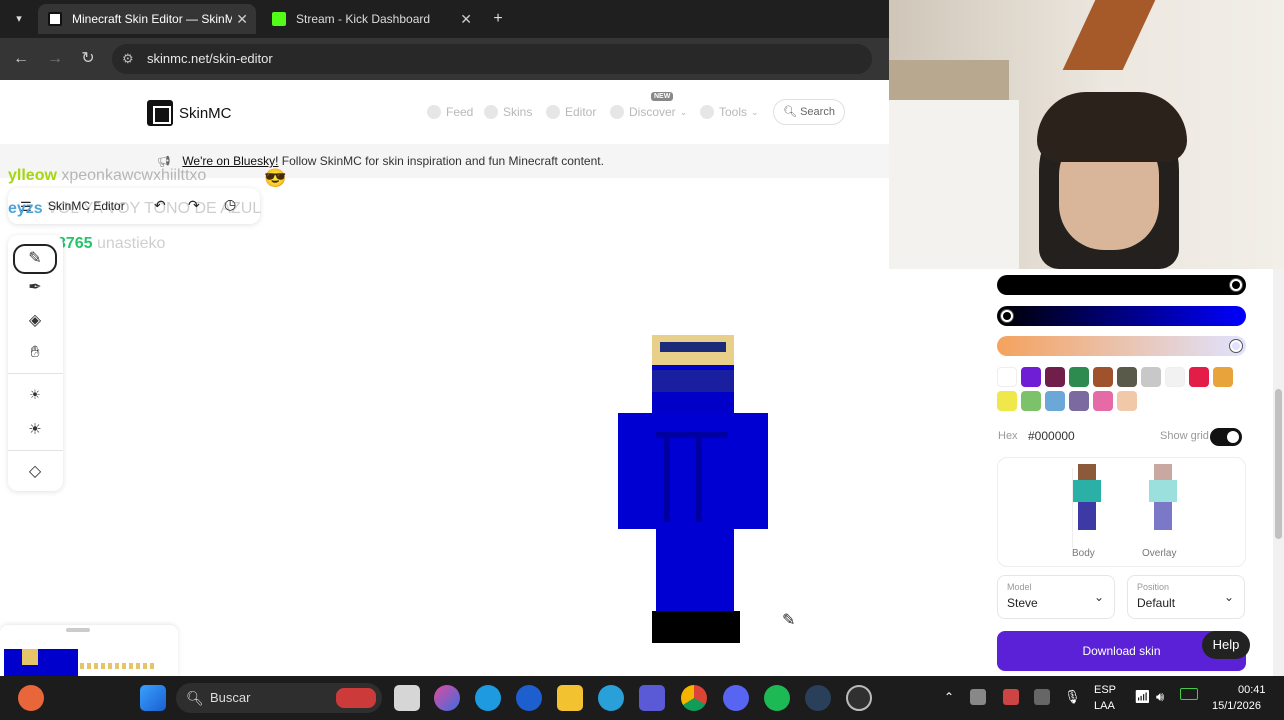 This screenshot has height=720, width=1284. Describe the element at coordinates (553, 112) in the screenshot. I see `editor-icon` at that location.